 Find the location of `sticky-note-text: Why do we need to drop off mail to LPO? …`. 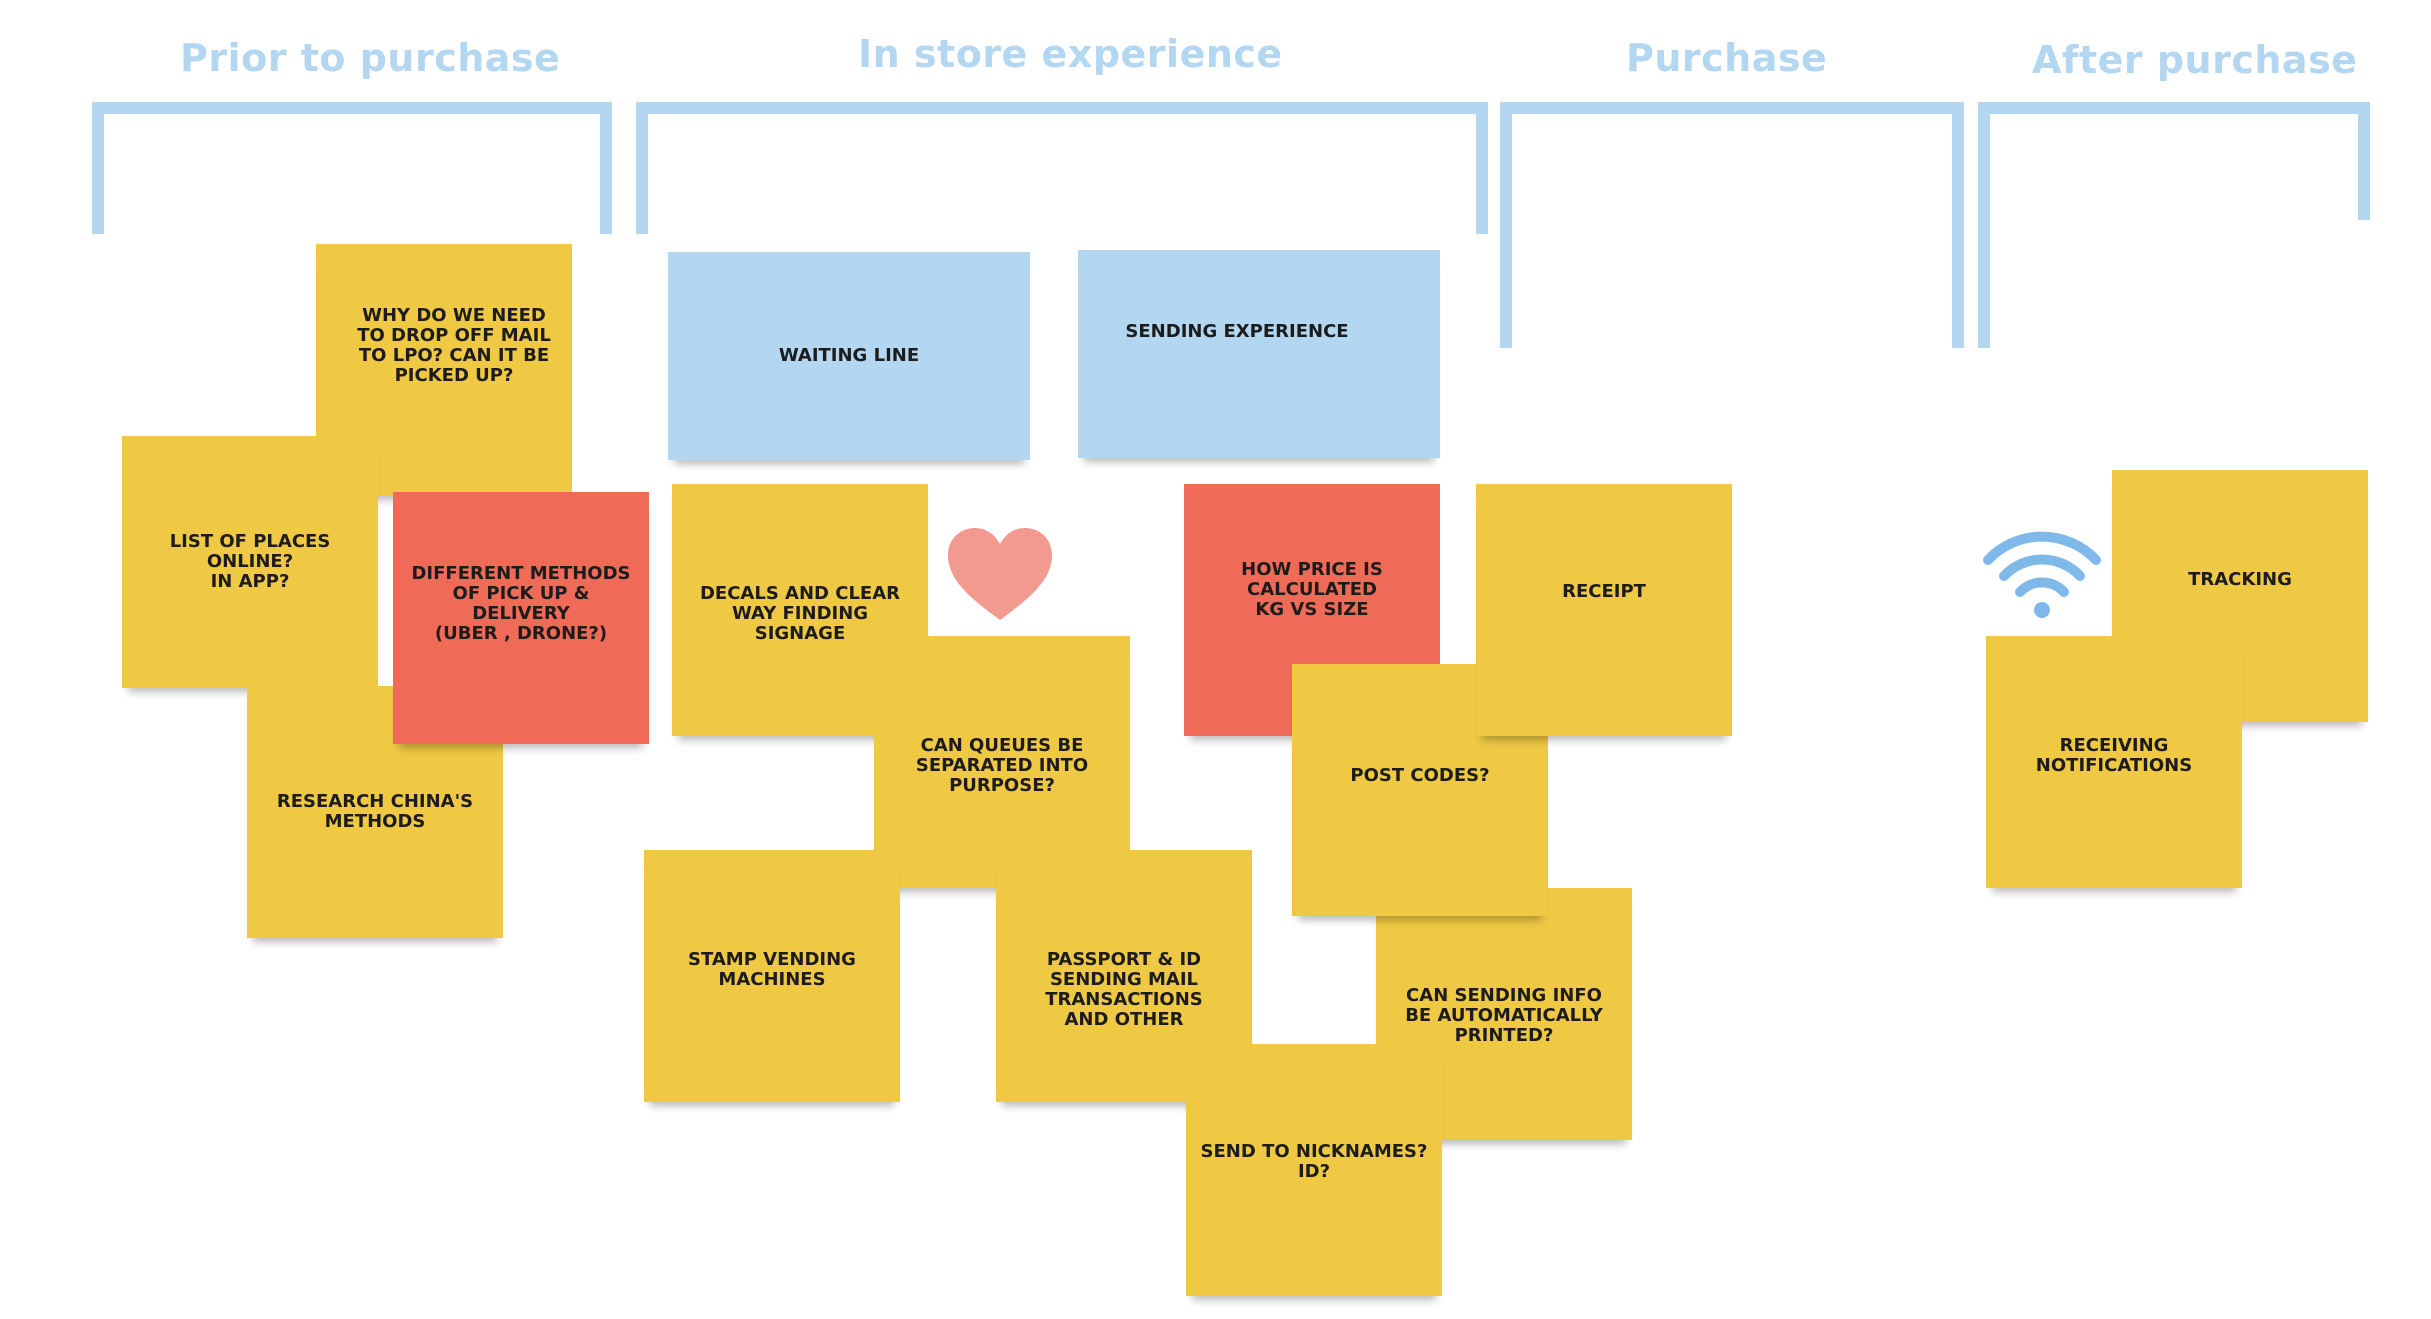

sticky-note-text: Why do we need to drop off mail to LPO? … is located at coordinates (454, 346).